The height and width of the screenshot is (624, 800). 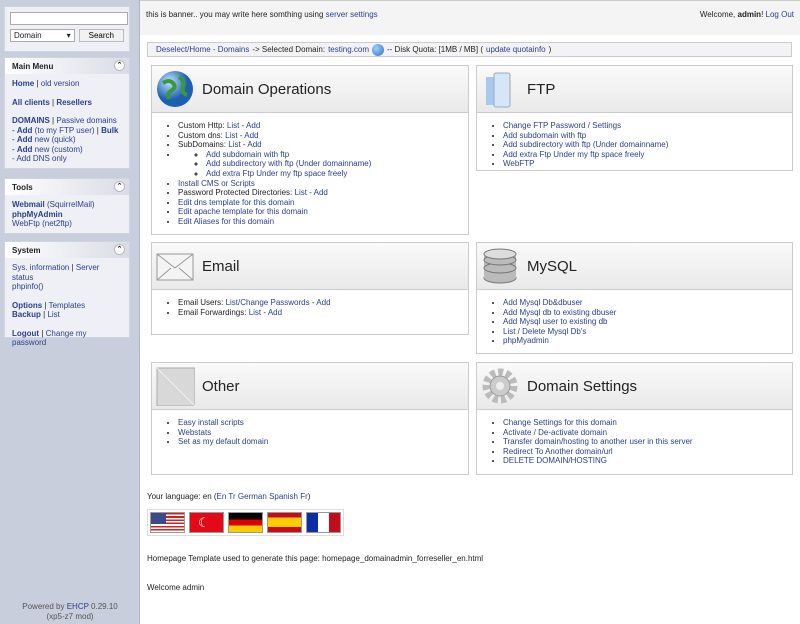 I want to click on disk-quota: -- Disk Quota: [1MB / MB] (, so click(x=434, y=49).